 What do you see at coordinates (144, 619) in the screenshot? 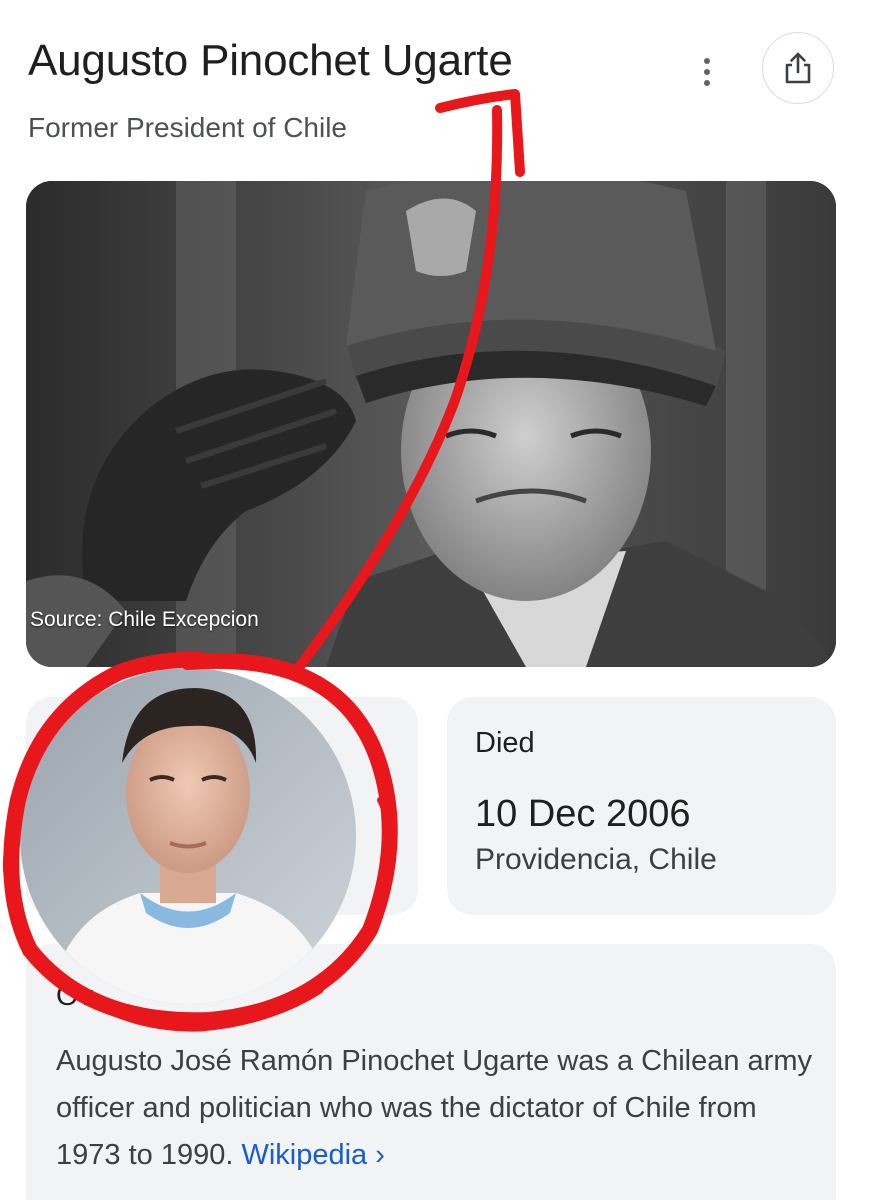
I see `photo-source: Source: Chile Excepcion` at bounding box center [144, 619].